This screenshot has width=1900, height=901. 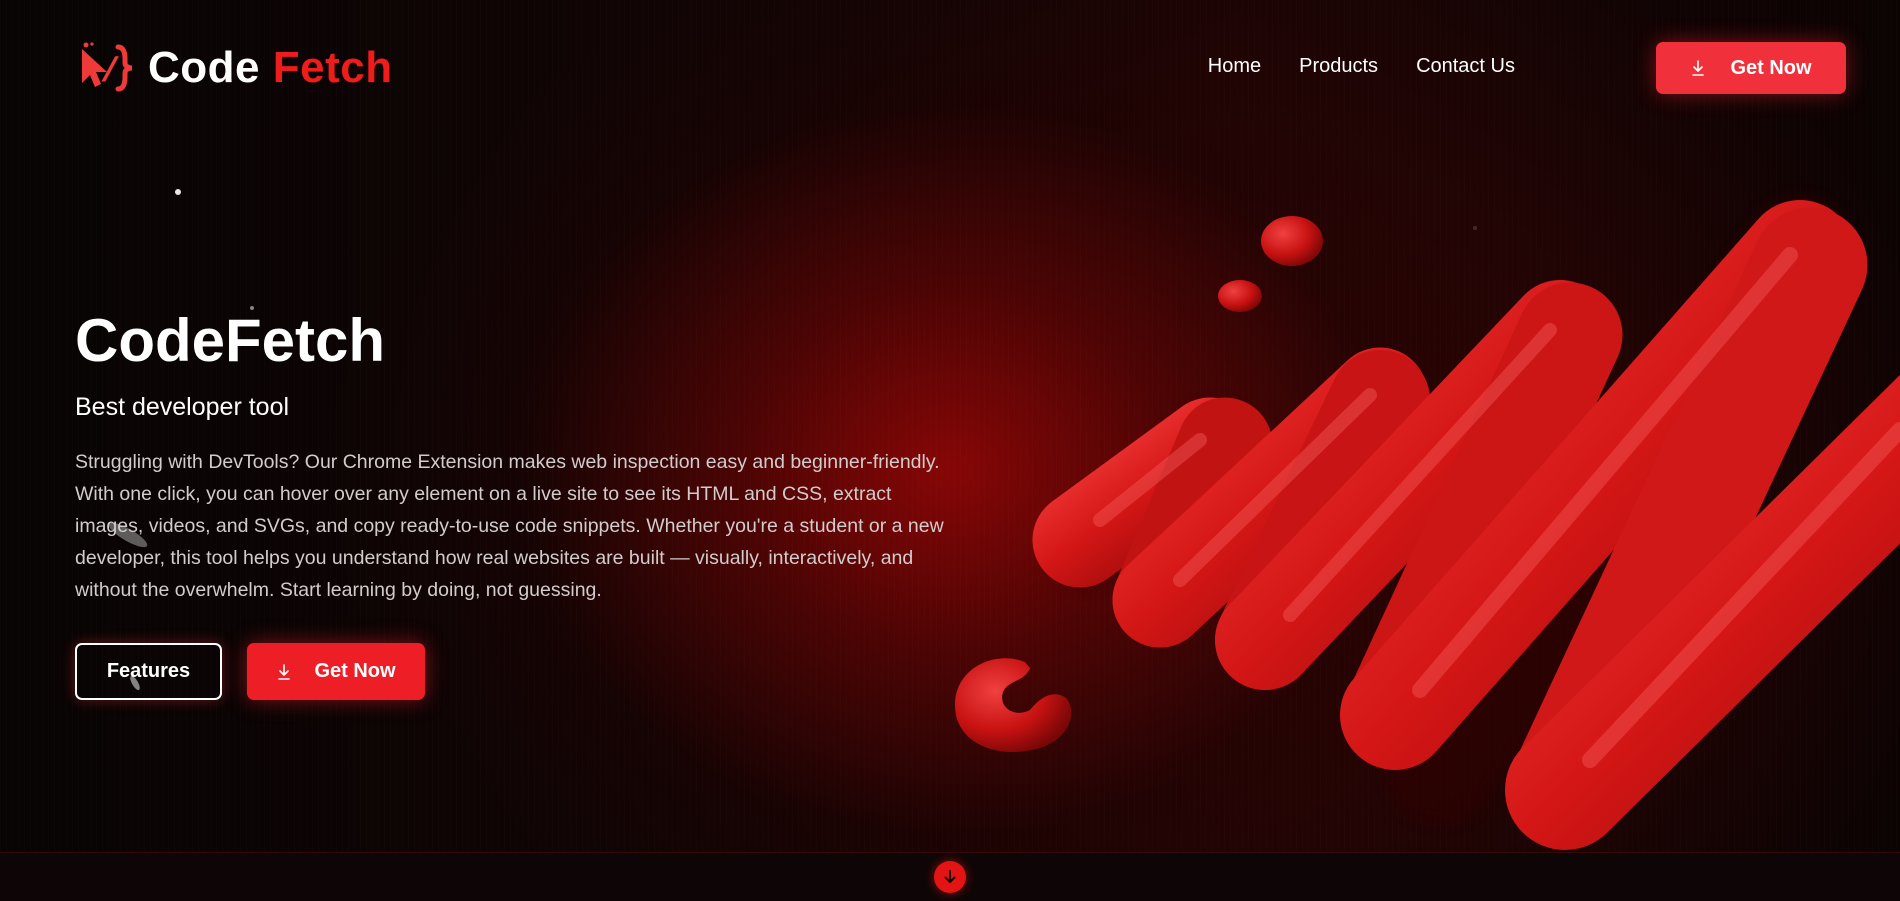 I want to click on scroll-down-button, so click(x=950, y=877).